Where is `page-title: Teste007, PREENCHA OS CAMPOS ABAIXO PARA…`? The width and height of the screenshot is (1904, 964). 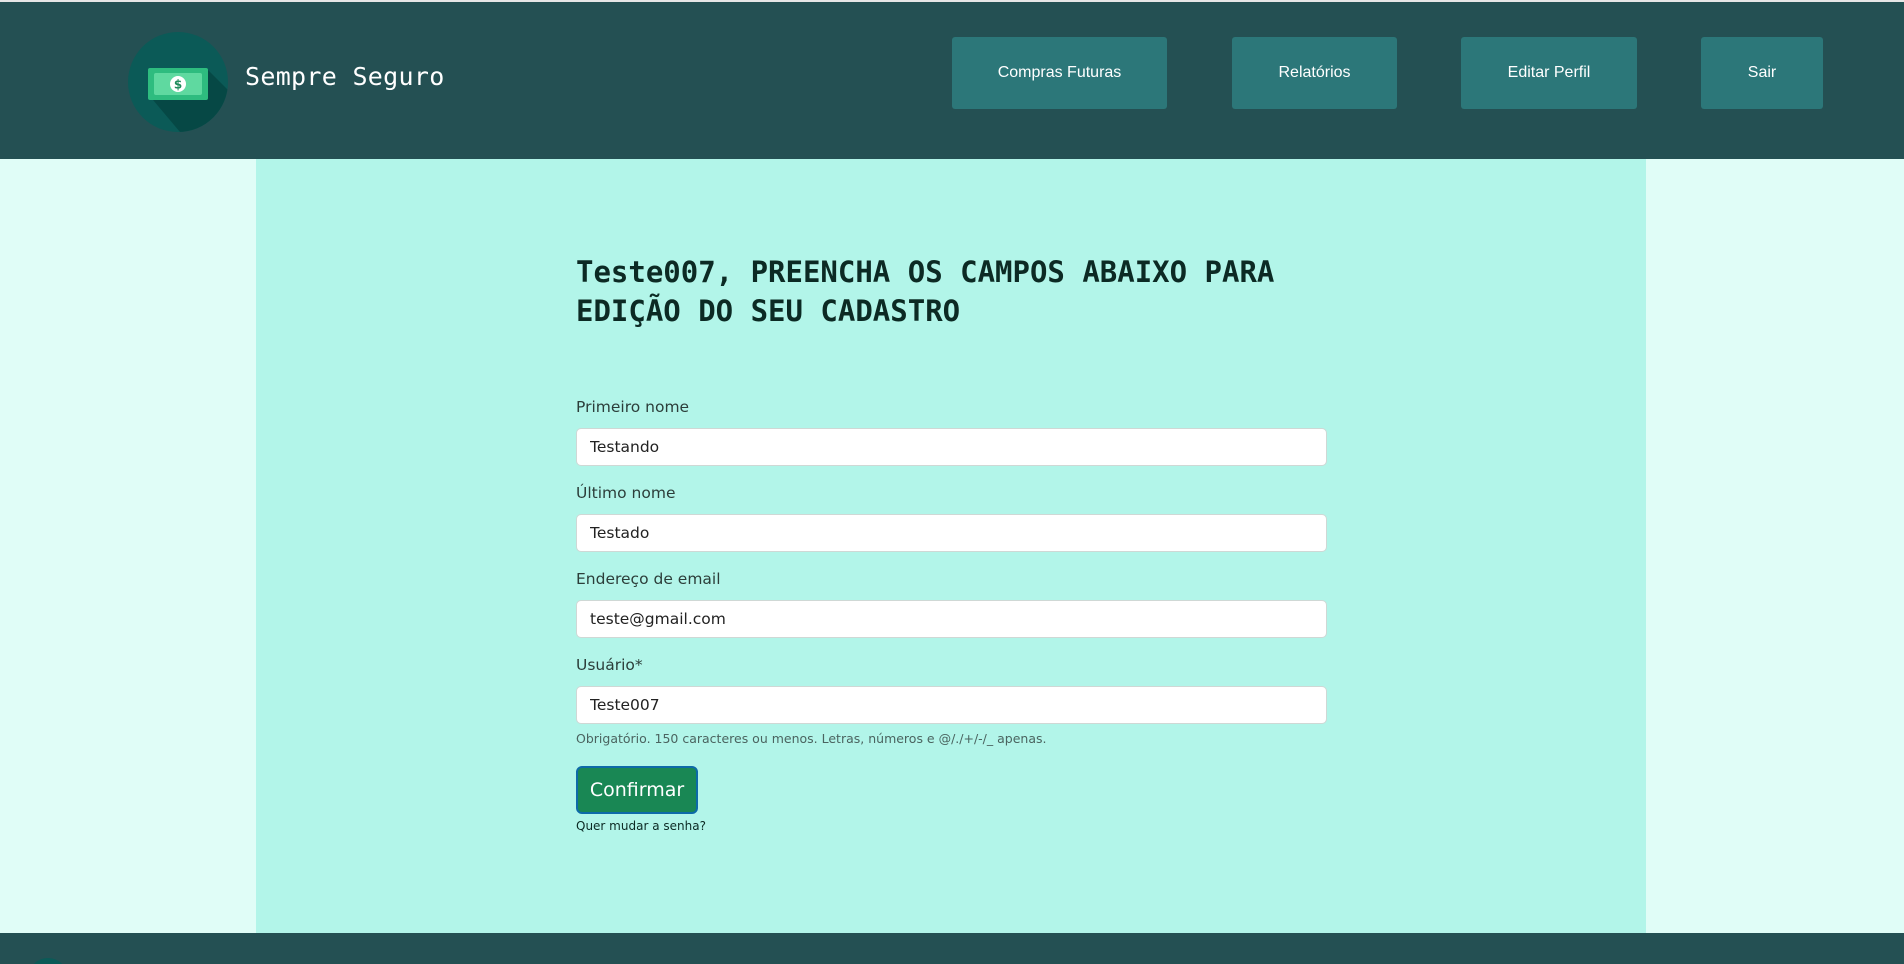 page-title: Teste007, PREENCHA OS CAMPOS ABAIXO PARA… is located at coordinates (925, 291).